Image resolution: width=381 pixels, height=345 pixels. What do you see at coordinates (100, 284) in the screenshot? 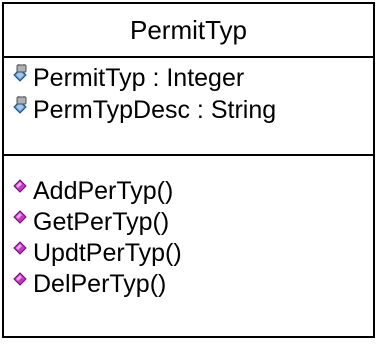
I see `operation-label: DelPerTyp()` at bounding box center [100, 284].